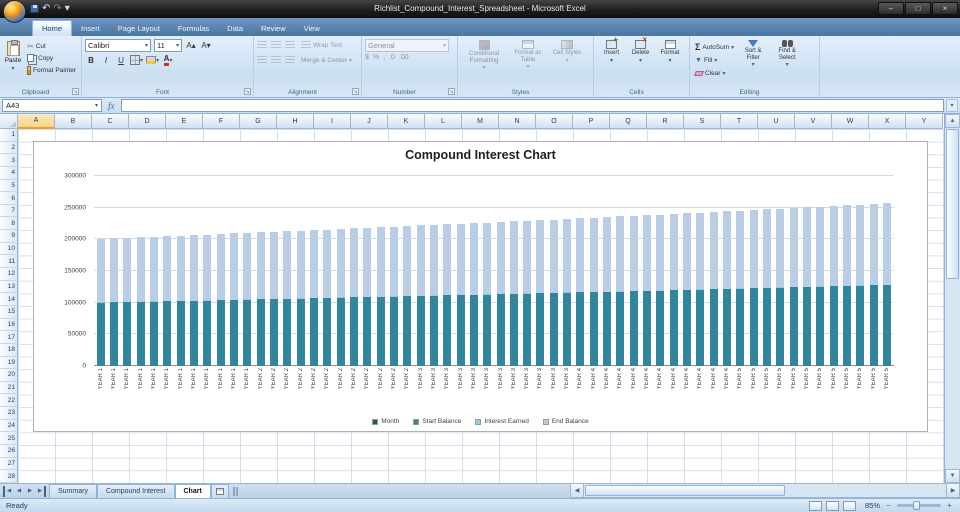 This screenshot has height=512, width=960. Describe the element at coordinates (184, 121) in the screenshot. I see `column-header-E: E` at that location.